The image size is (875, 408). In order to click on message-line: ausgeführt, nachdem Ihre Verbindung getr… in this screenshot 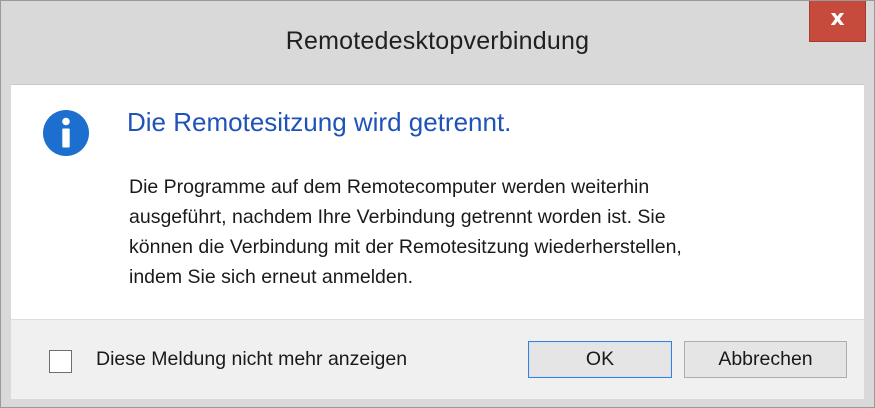, I will do `click(397, 217)`.